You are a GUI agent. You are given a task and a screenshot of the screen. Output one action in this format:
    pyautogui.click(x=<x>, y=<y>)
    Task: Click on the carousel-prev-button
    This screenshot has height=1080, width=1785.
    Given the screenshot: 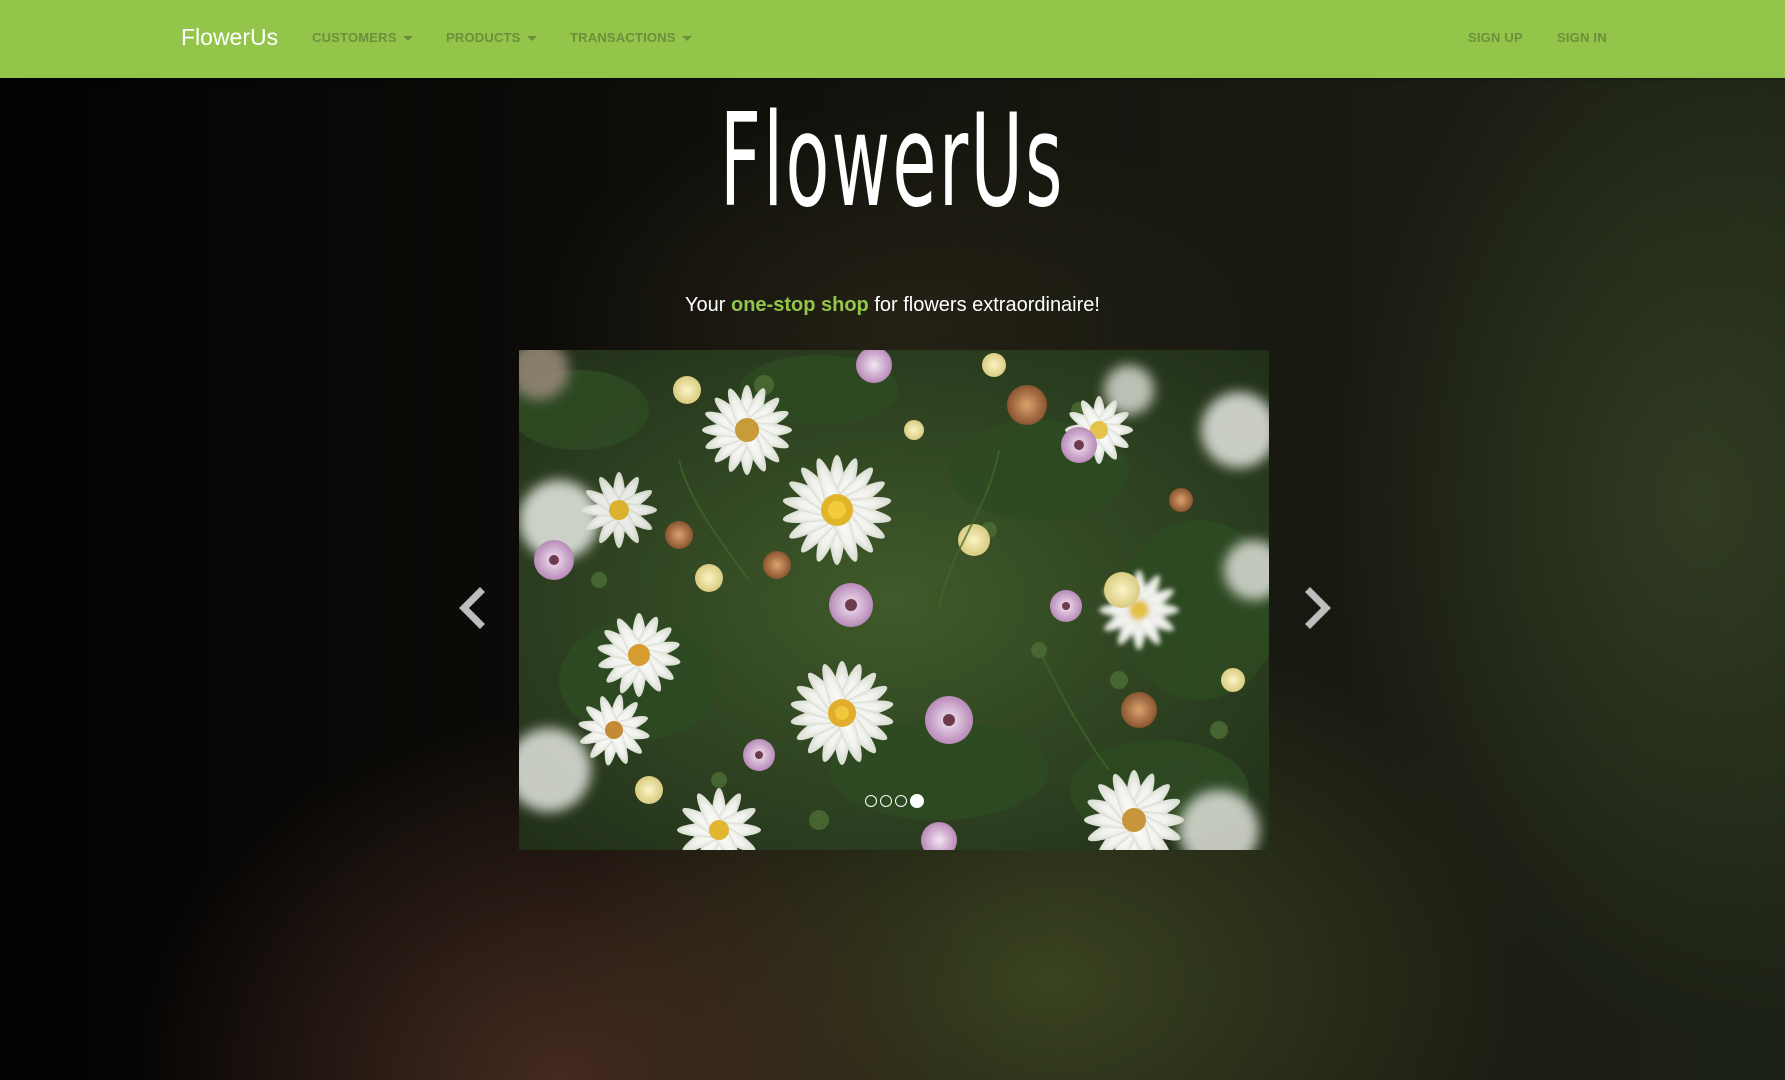 What is the action you would take?
    pyautogui.click(x=472, y=608)
    